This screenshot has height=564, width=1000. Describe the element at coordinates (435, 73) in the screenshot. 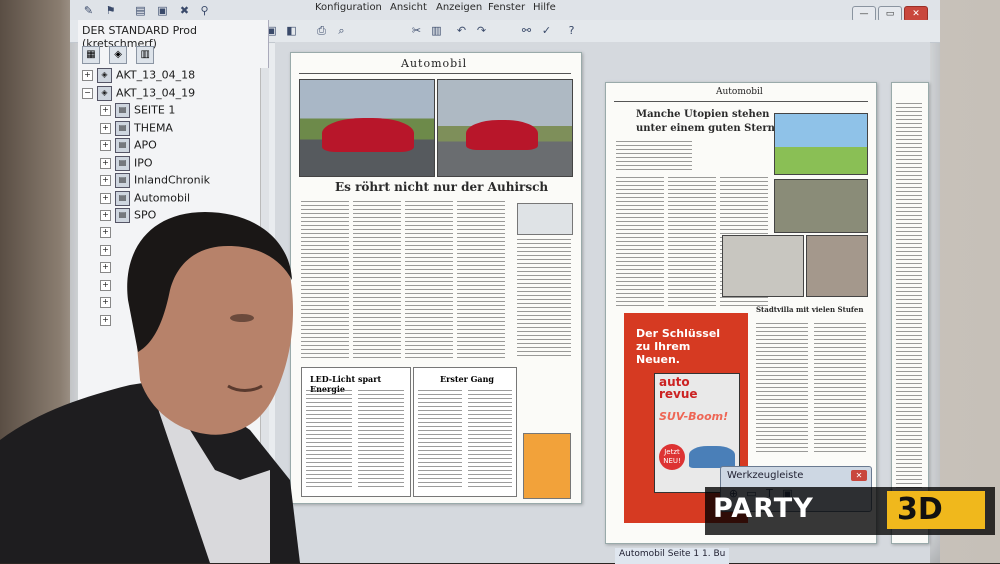

I see `header-rule` at that location.